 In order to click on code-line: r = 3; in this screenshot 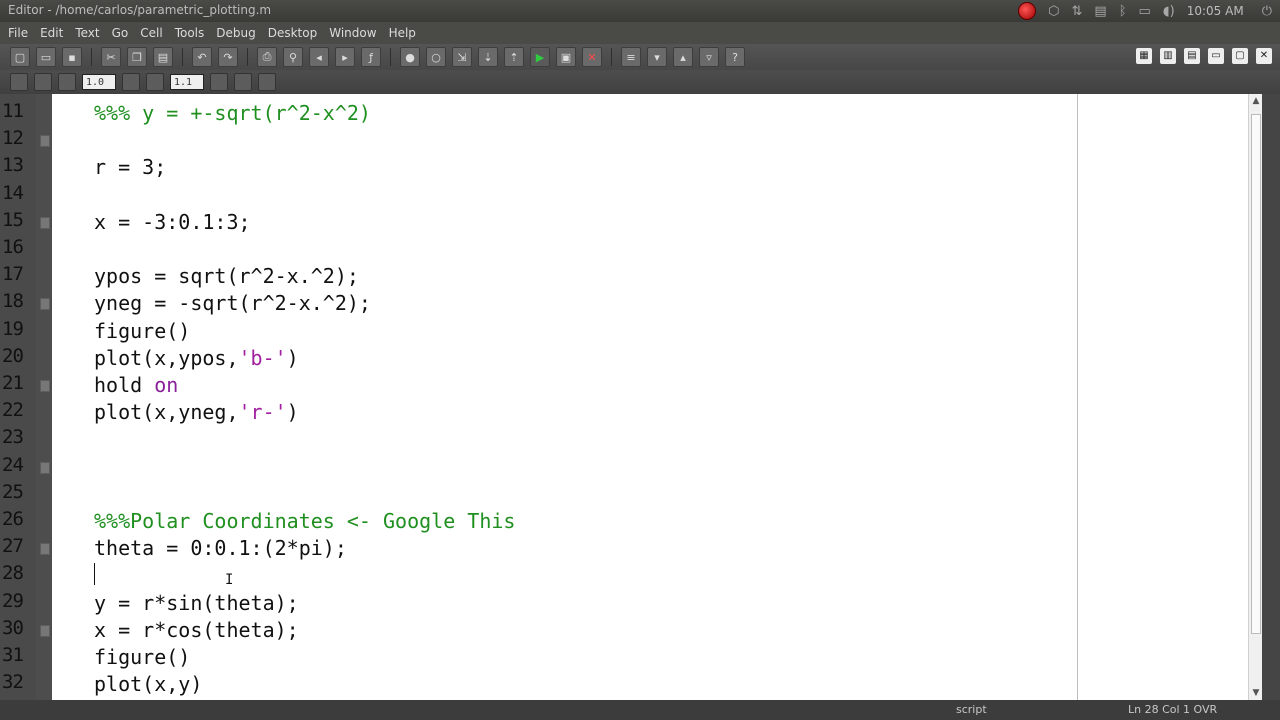, I will do `click(130, 167)`.